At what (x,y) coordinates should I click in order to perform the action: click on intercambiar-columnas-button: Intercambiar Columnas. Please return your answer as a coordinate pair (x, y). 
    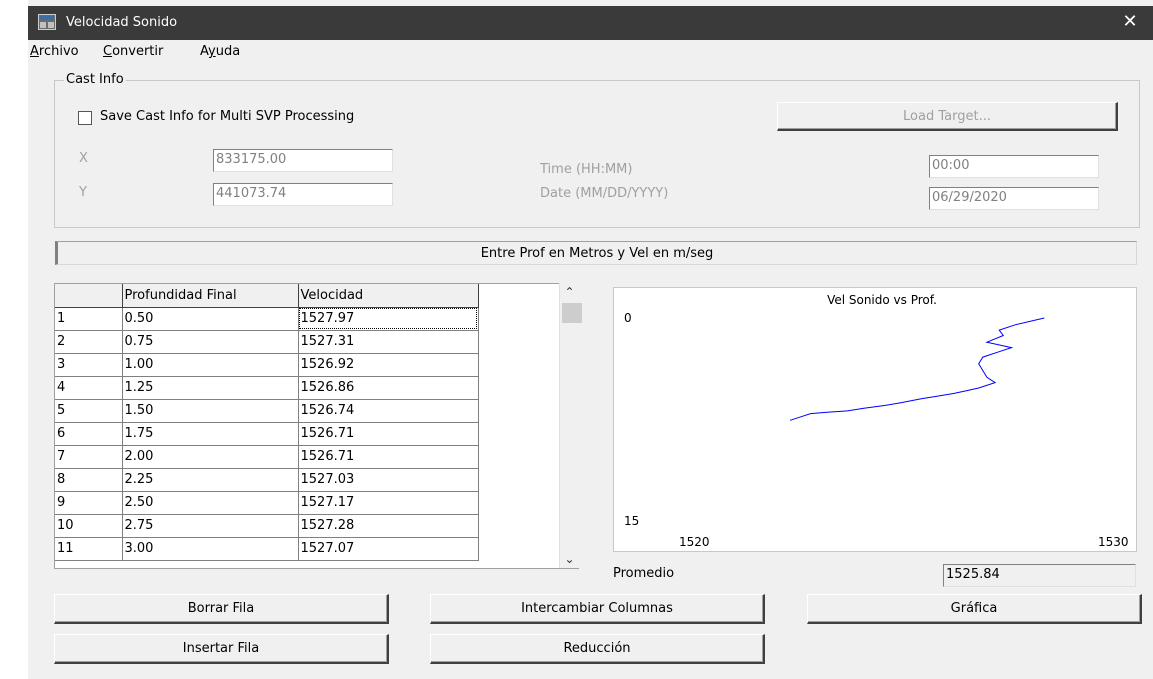
    Looking at the image, I should click on (597, 609).